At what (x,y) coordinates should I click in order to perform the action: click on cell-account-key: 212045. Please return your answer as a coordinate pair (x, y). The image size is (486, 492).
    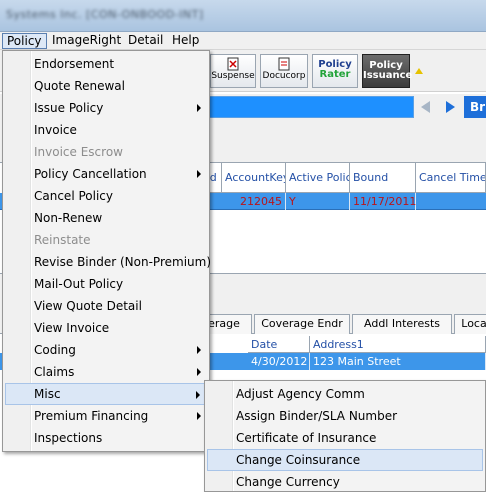
    Looking at the image, I should click on (254, 201).